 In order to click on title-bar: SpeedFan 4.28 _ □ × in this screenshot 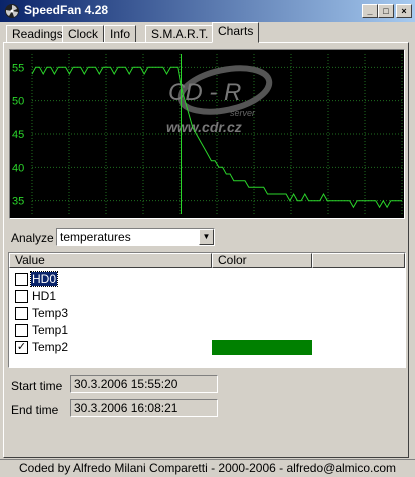, I will do `click(207, 11)`.